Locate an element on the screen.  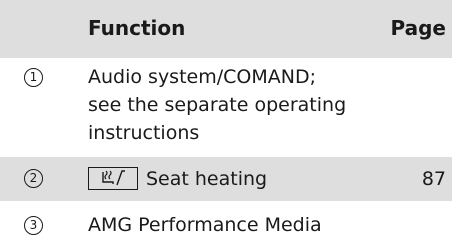
header-function: Function is located at coordinates (137, 28).